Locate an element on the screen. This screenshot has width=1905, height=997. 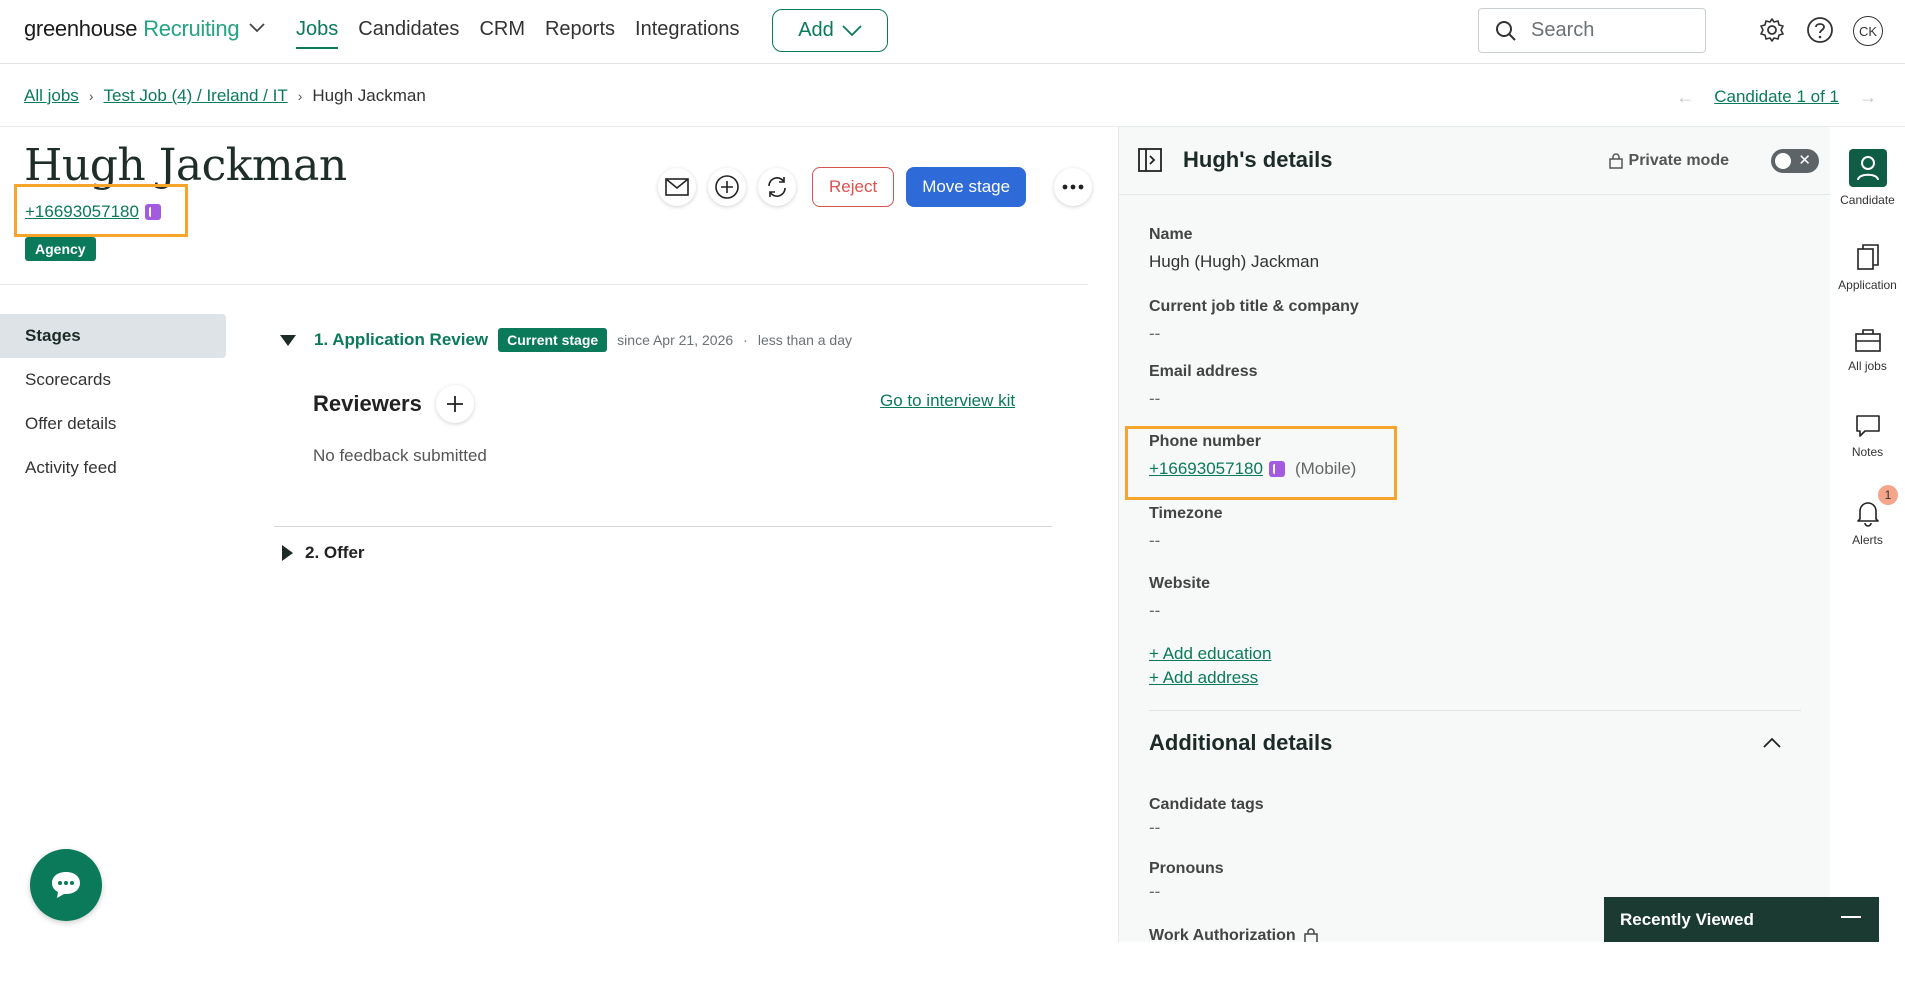
briefcase-icon is located at coordinates (1867, 340).